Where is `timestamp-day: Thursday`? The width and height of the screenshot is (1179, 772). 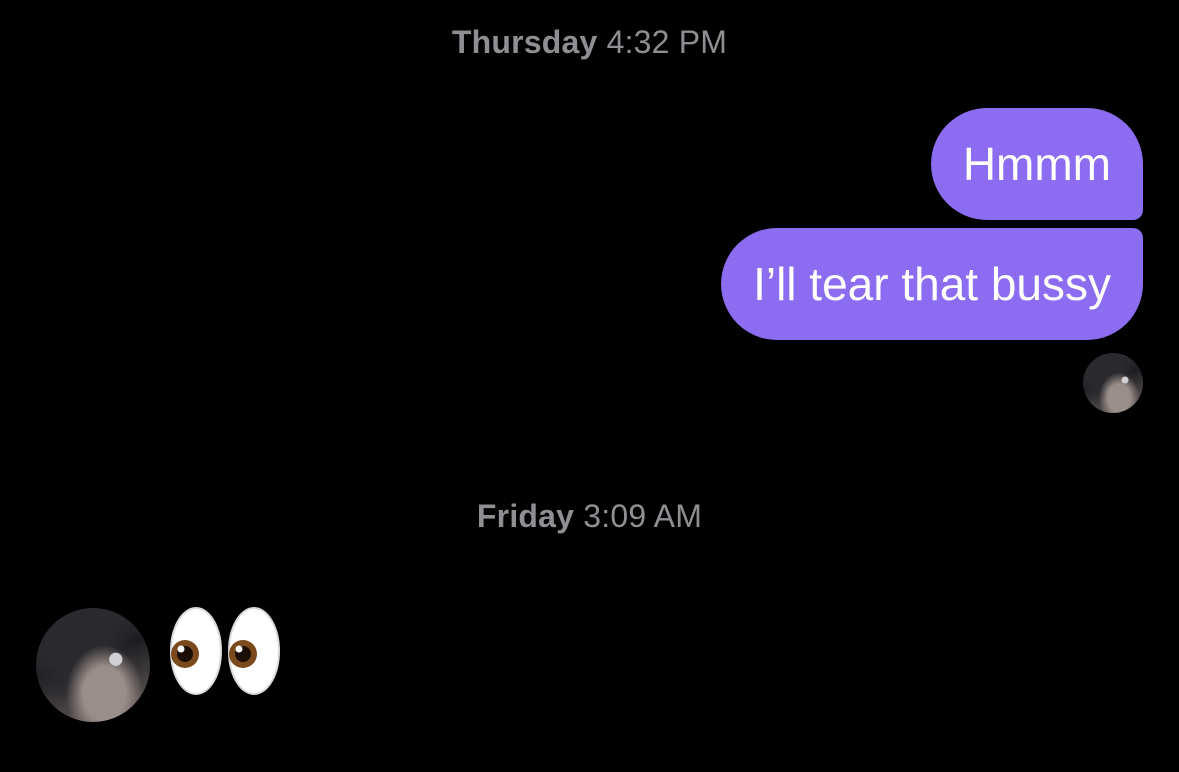 timestamp-day: Thursday is located at coordinates (524, 42).